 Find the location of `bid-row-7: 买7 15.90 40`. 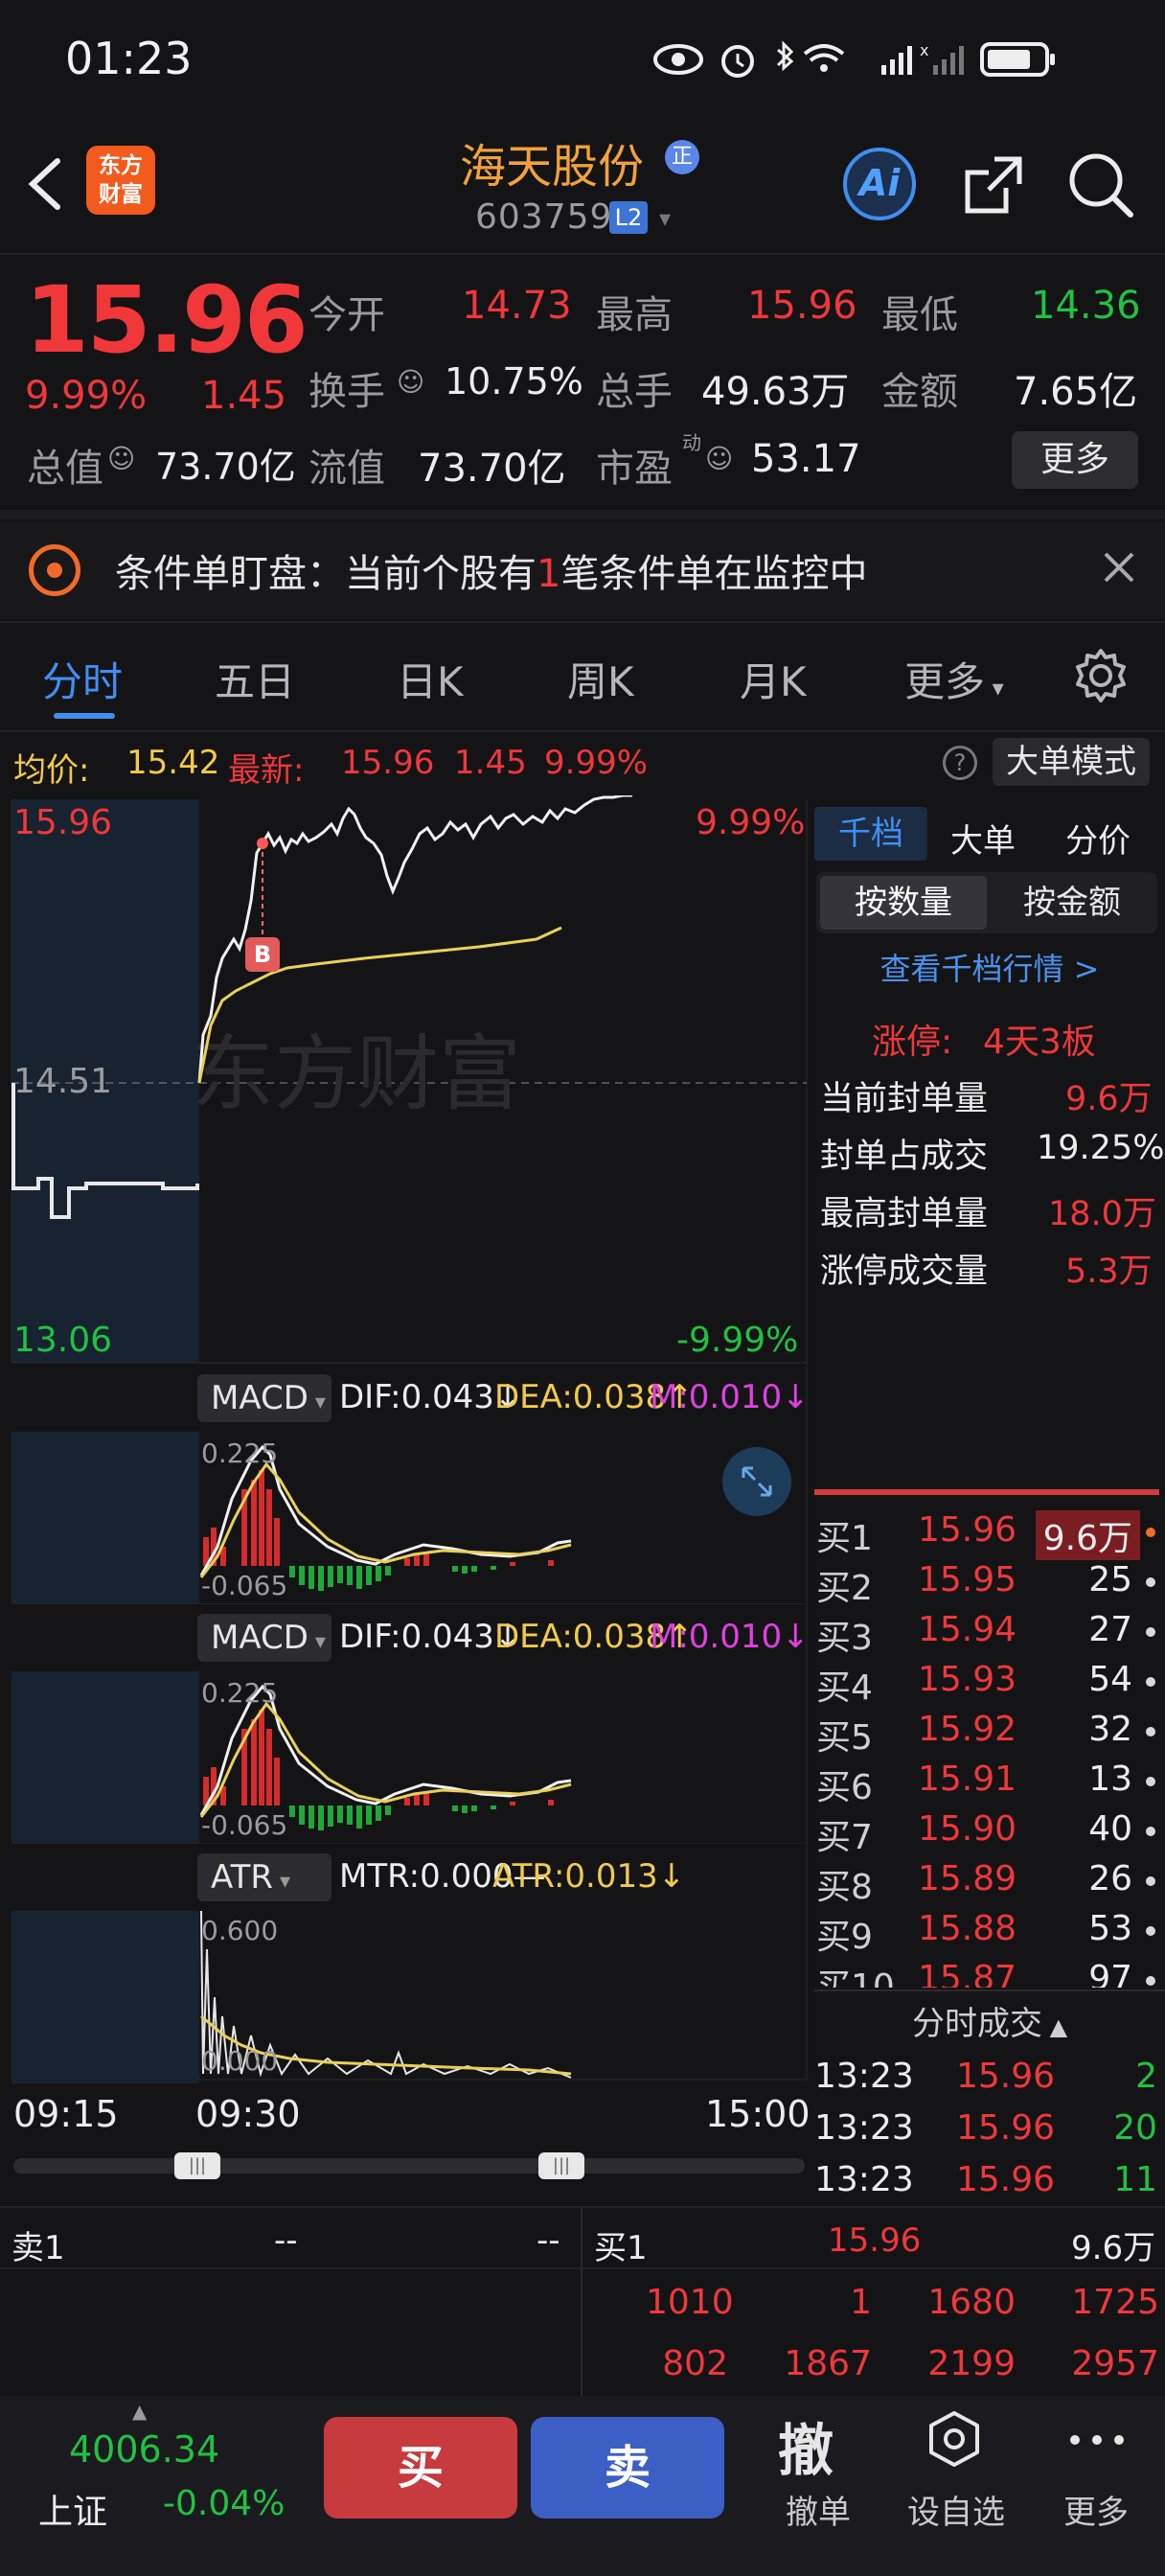

bid-row-7: 买7 15.90 40 is located at coordinates (990, 1834).